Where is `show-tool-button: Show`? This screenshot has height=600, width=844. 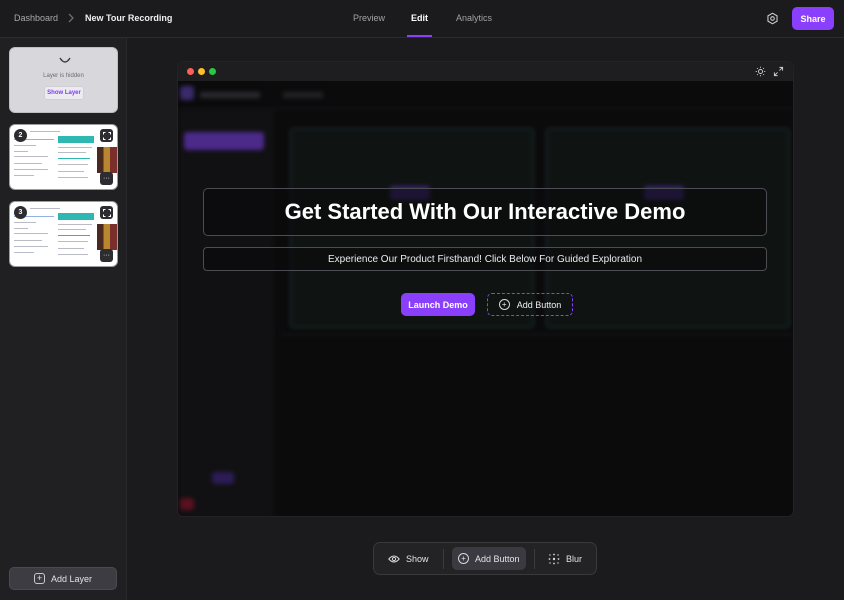 show-tool-button: Show is located at coordinates (408, 558).